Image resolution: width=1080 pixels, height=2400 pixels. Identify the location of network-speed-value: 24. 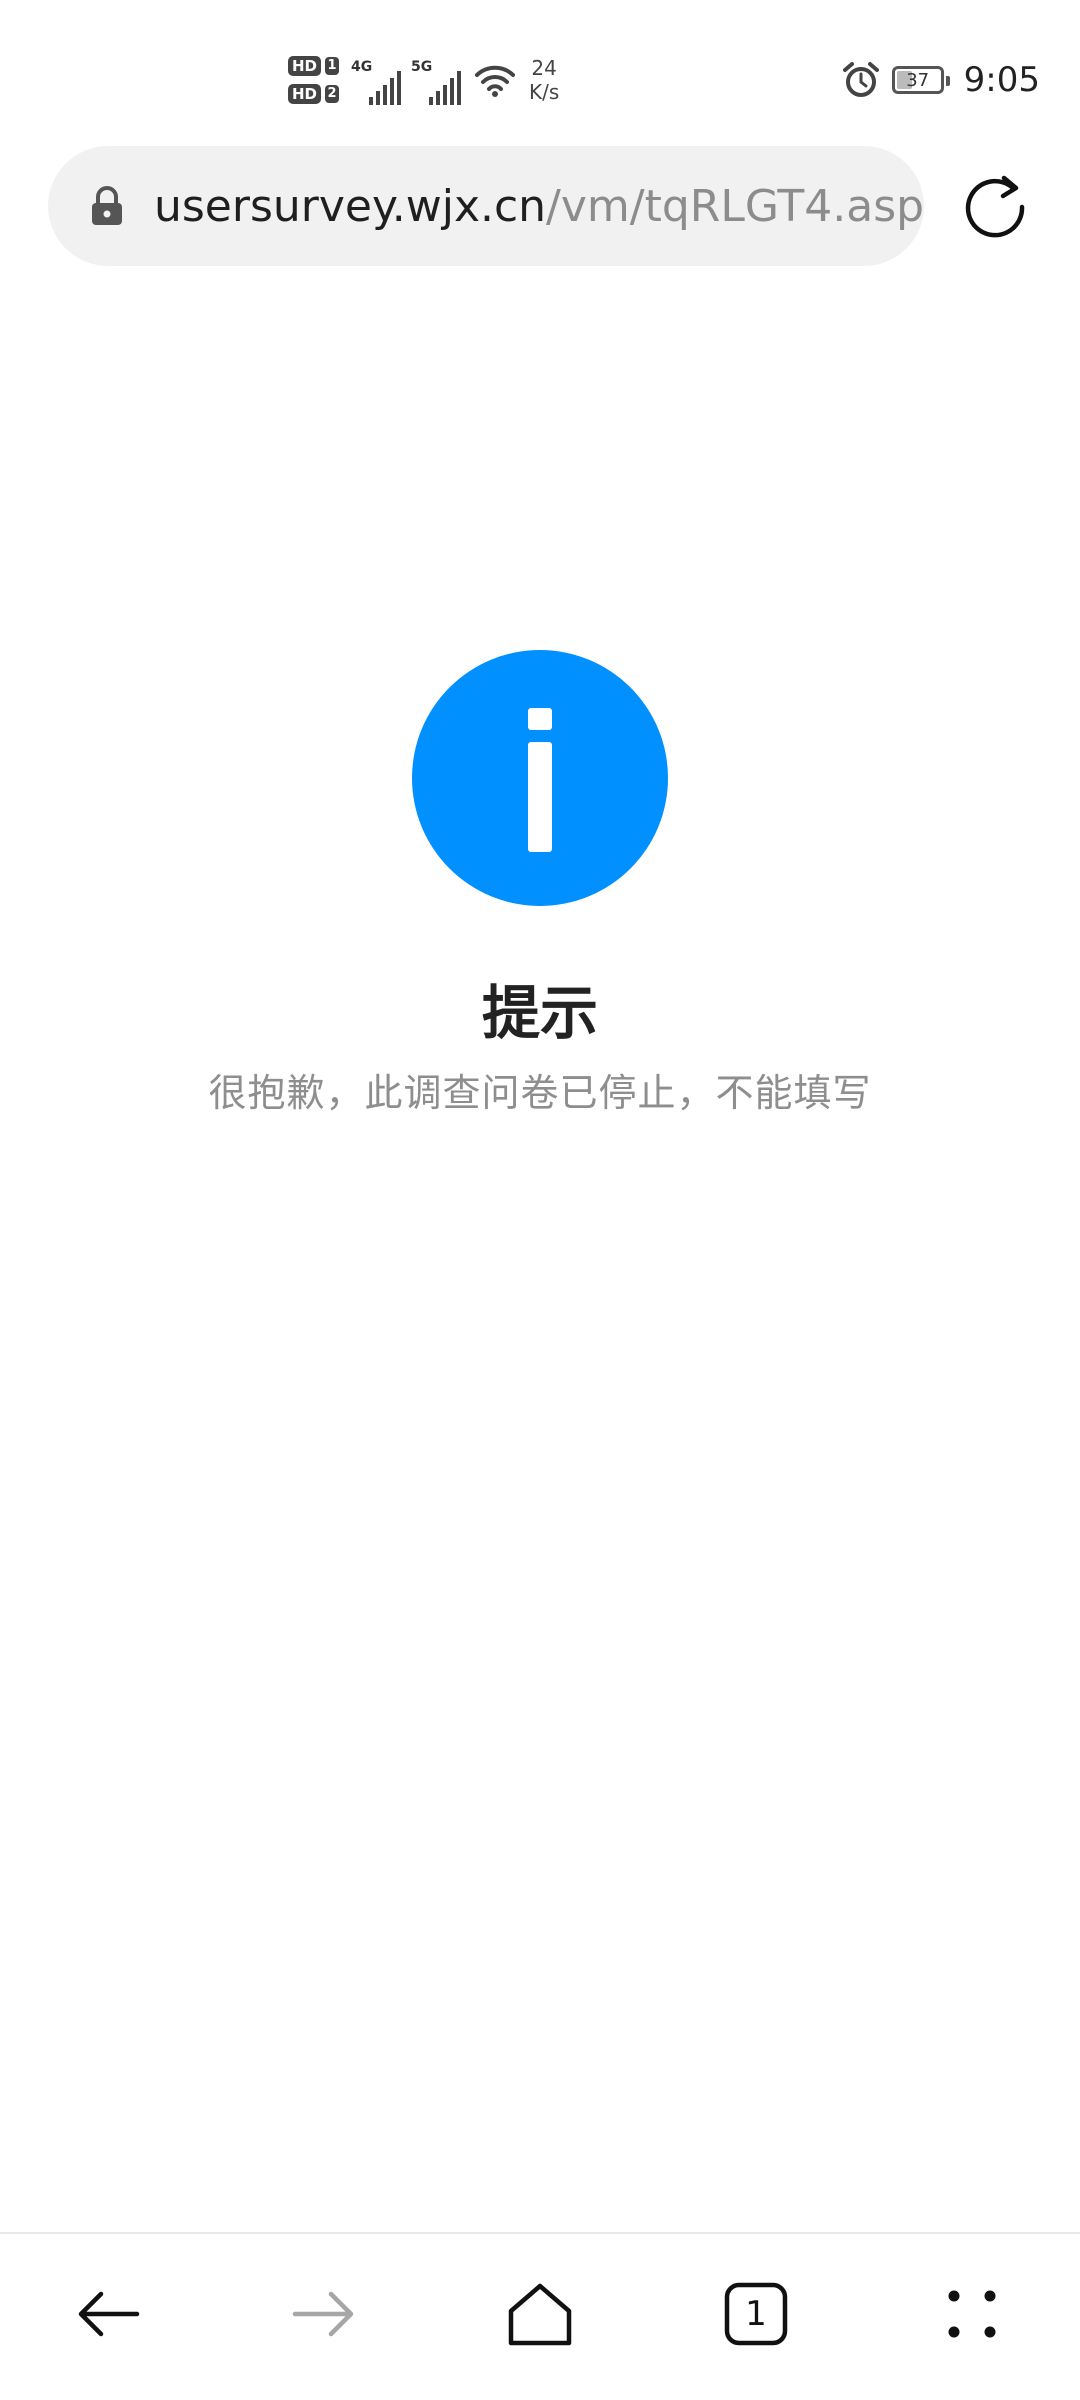
(544, 68).